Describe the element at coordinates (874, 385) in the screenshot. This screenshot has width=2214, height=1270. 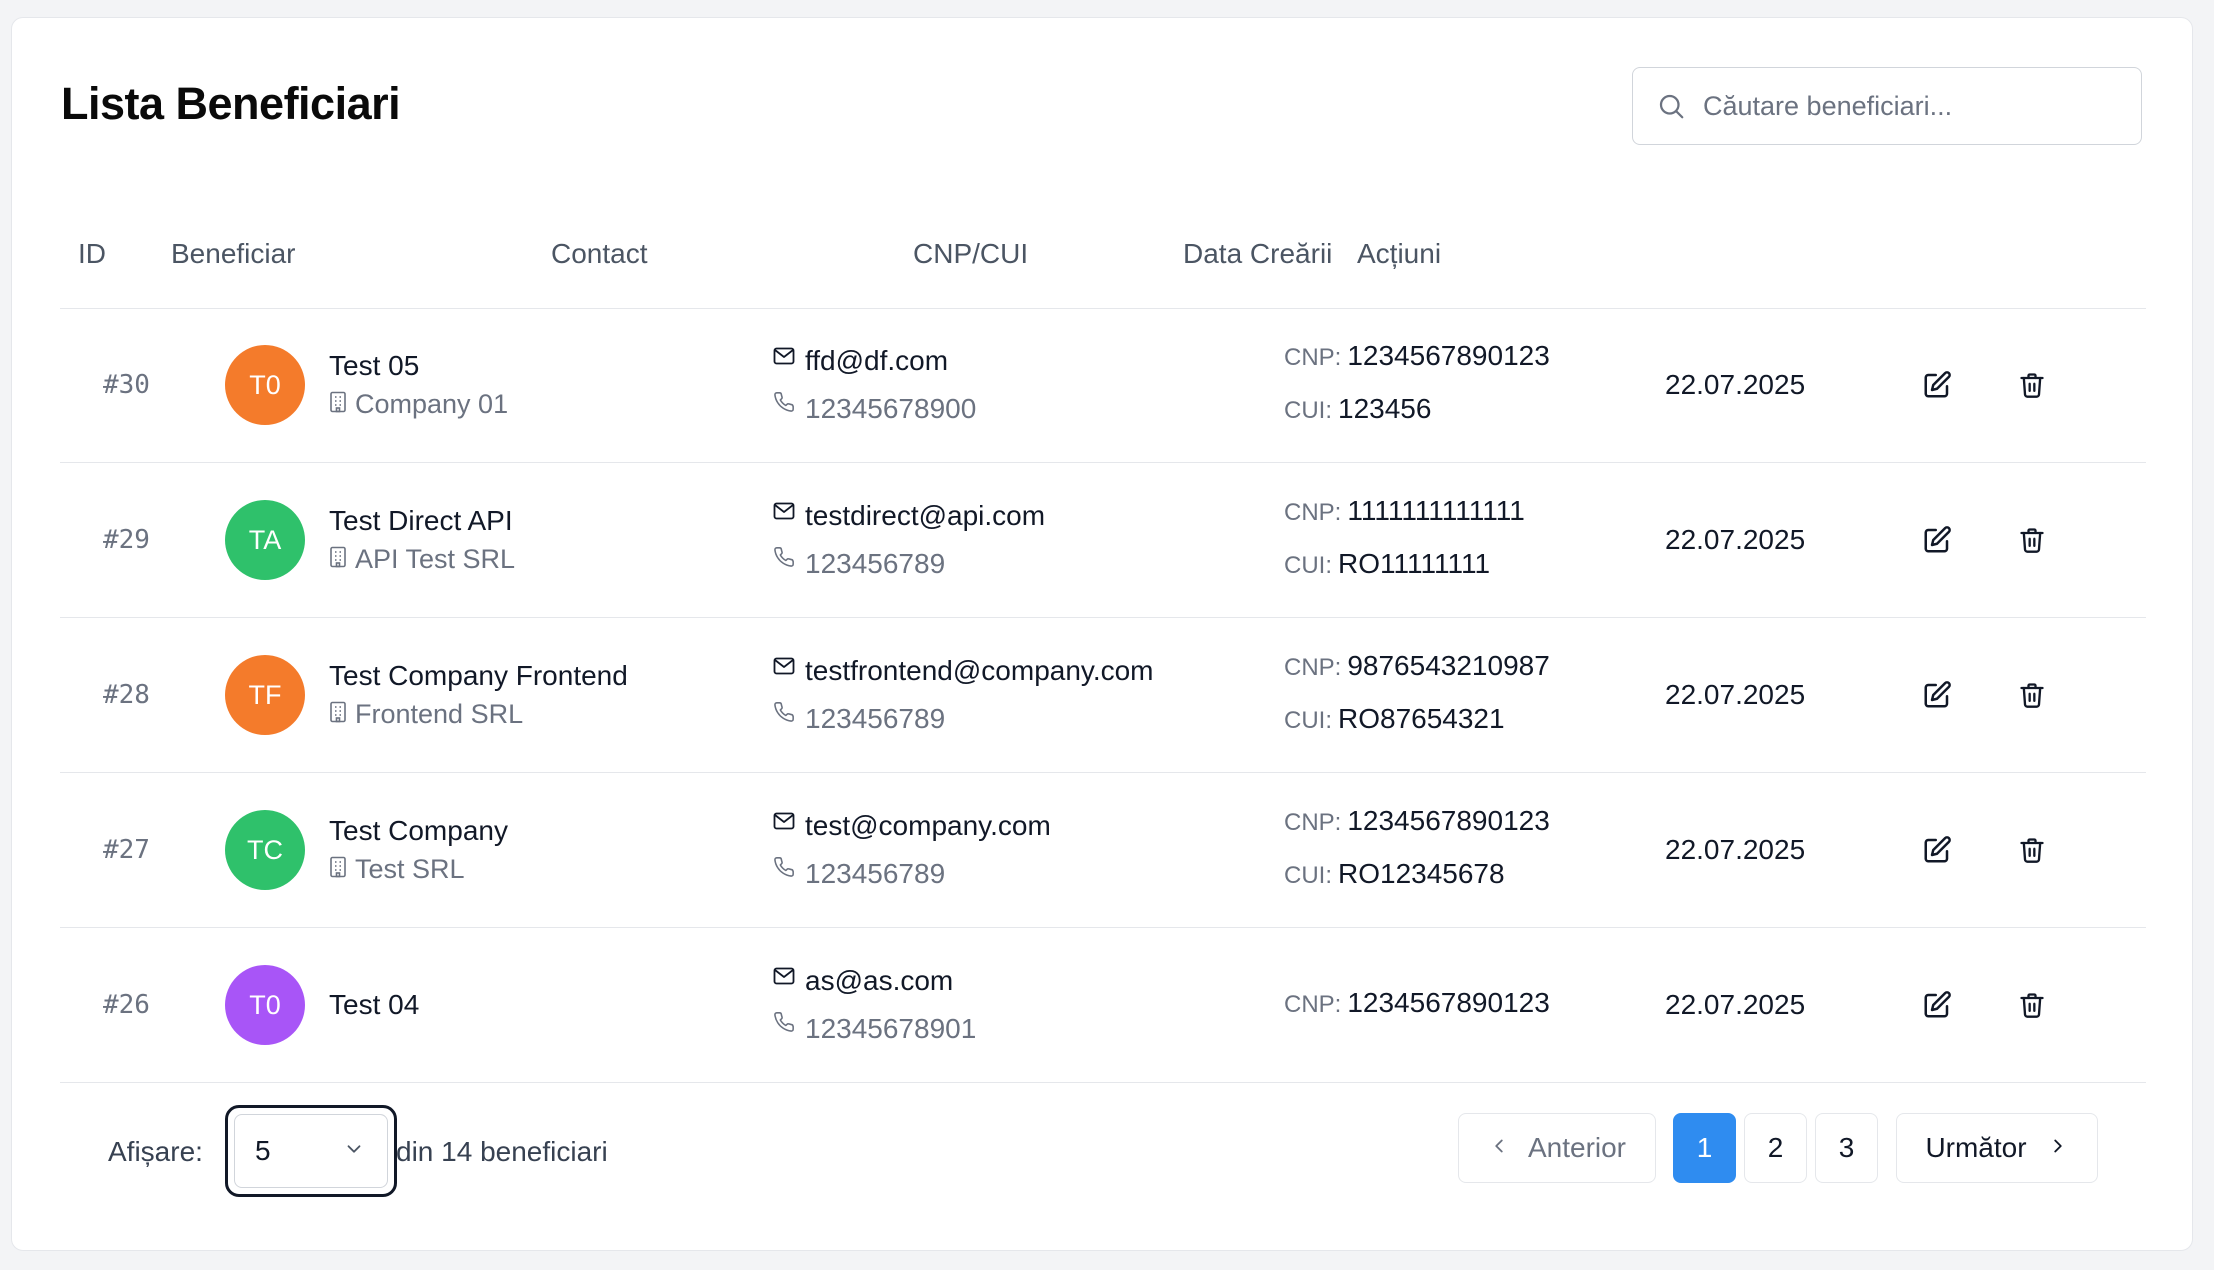
I see `contact-cell: ffd@df.com 12345678900` at that location.